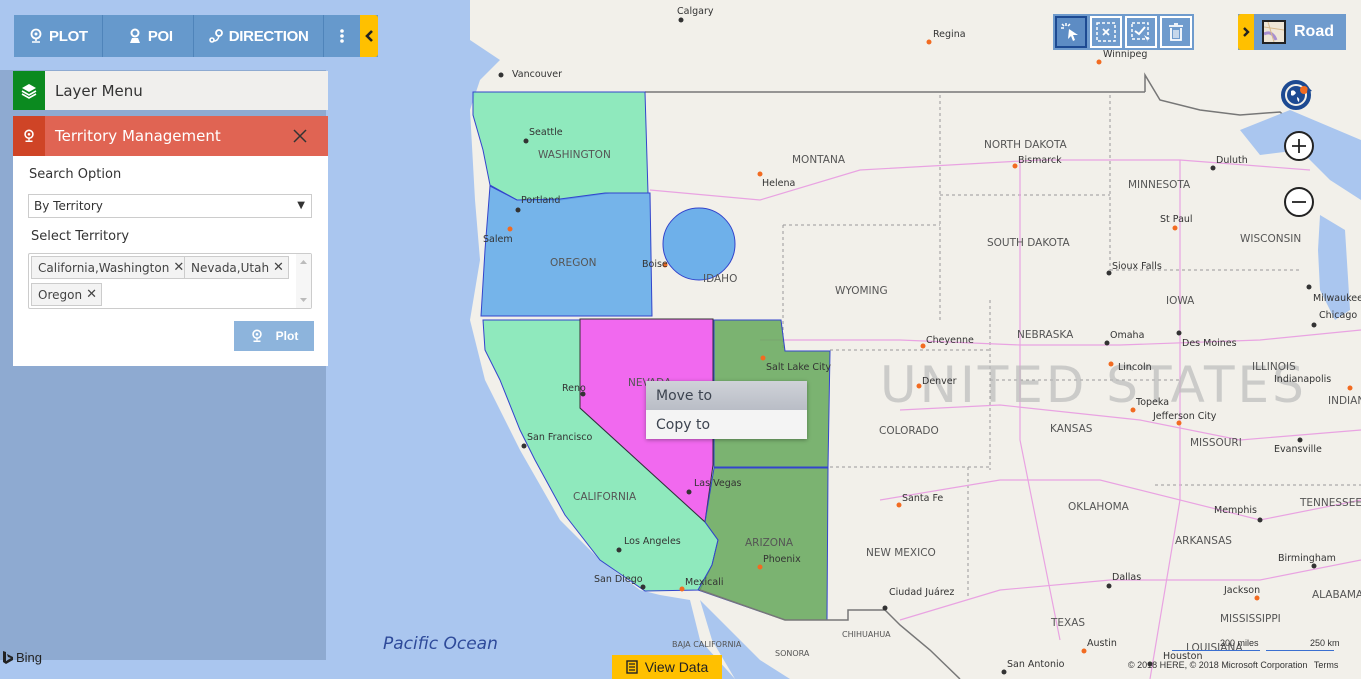 The height and width of the screenshot is (679, 1361). Describe the element at coordinates (1184, 416) in the screenshot. I see `city-label: Jefferson City` at that location.